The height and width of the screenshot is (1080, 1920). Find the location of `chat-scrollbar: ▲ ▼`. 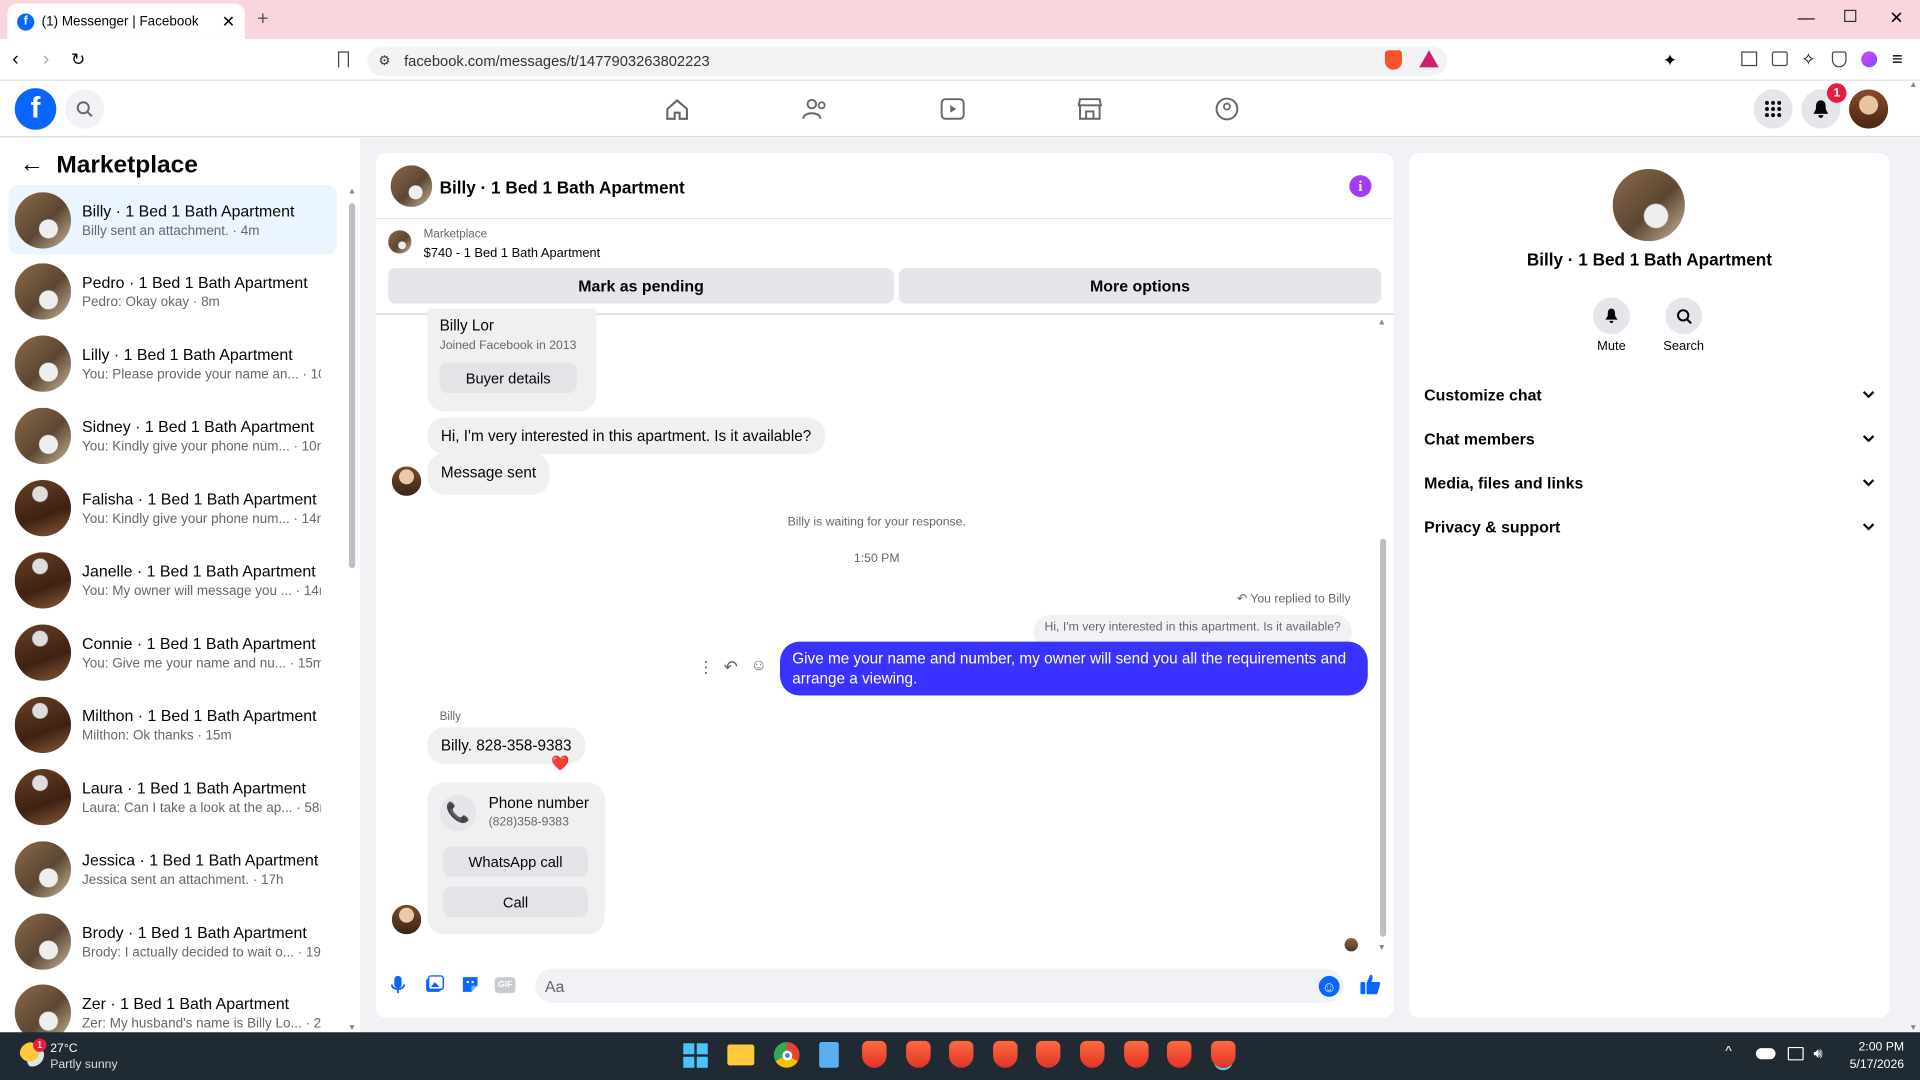

chat-scrollbar: ▲ ▼ is located at coordinates (1383, 635).